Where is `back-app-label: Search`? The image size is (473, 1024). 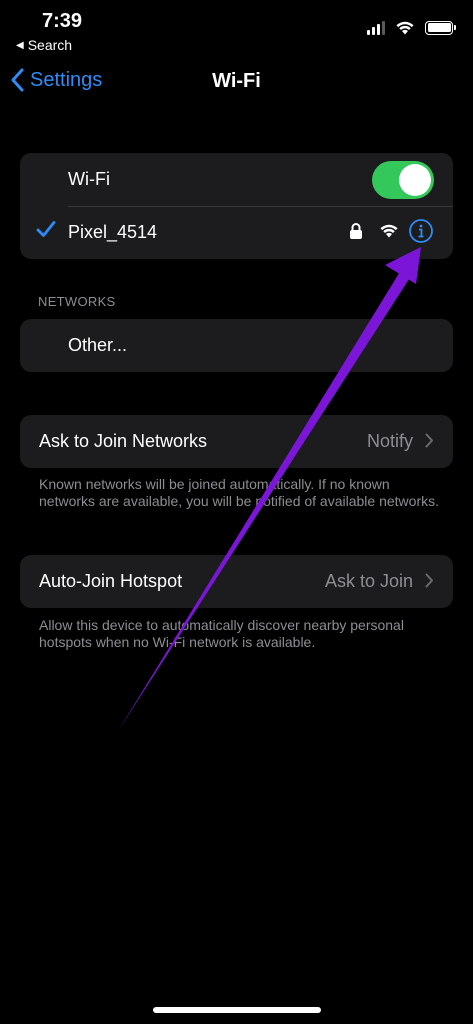
back-app-label: Search is located at coordinates (50, 45).